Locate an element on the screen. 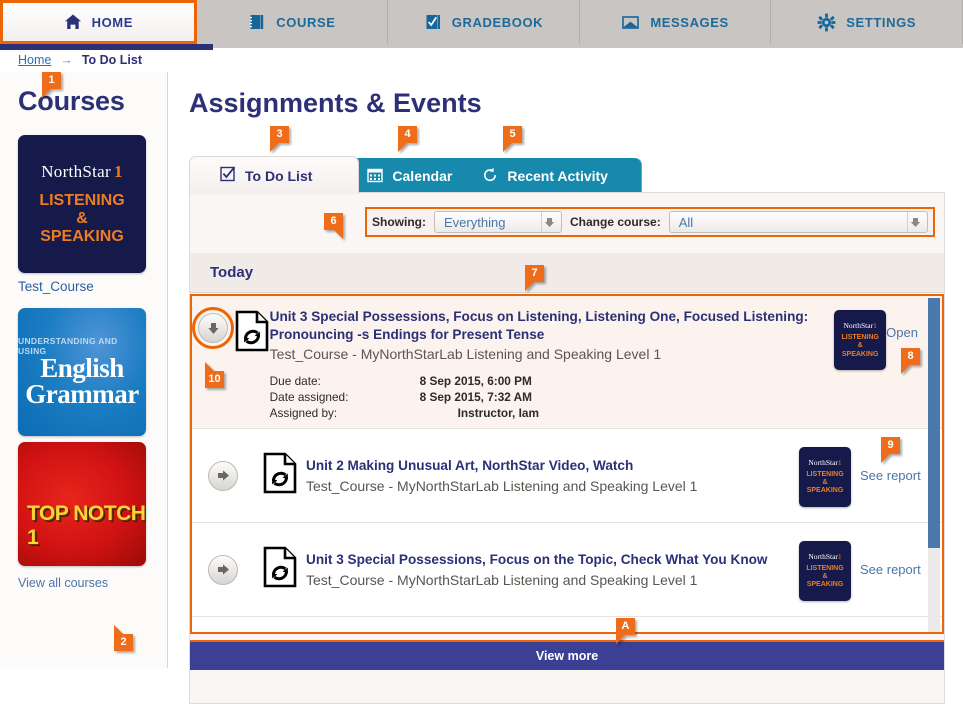 The width and height of the screenshot is (963, 704). nav-tab-home-label: HOME is located at coordinates (112, 22).